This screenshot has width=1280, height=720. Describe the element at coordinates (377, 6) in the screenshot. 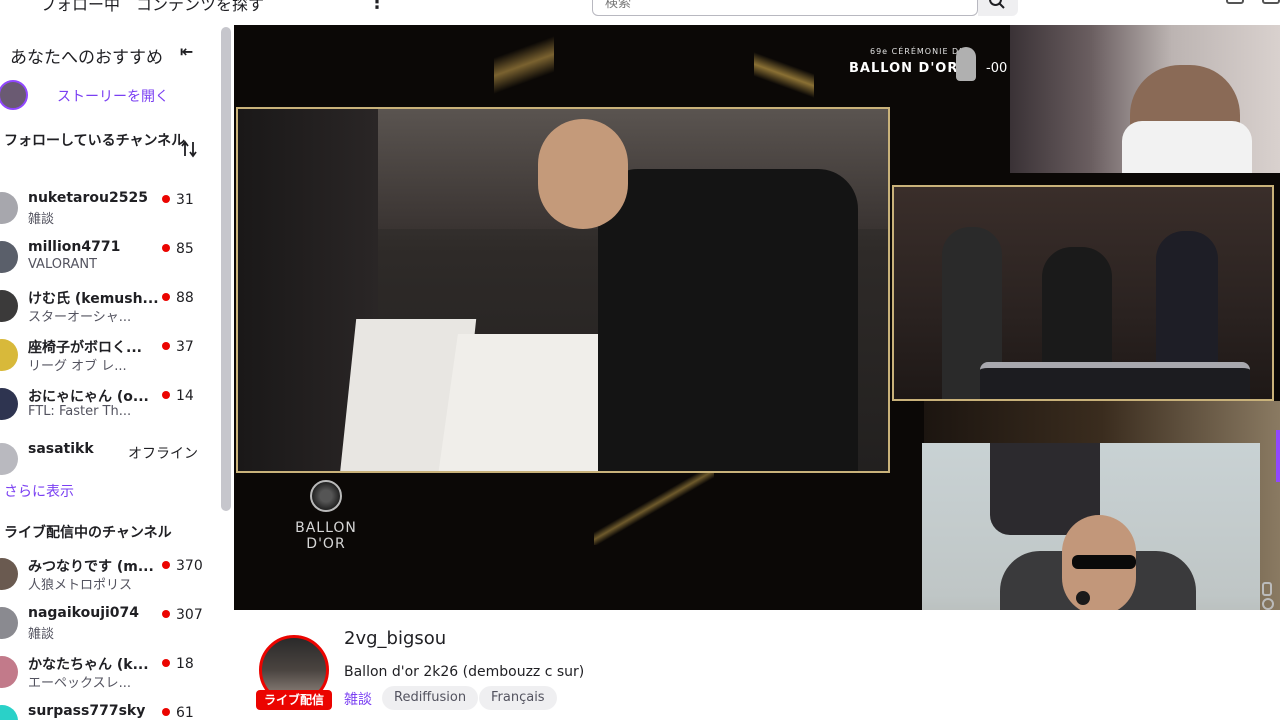

I see `more-menu-icon: ⋮` at that location.